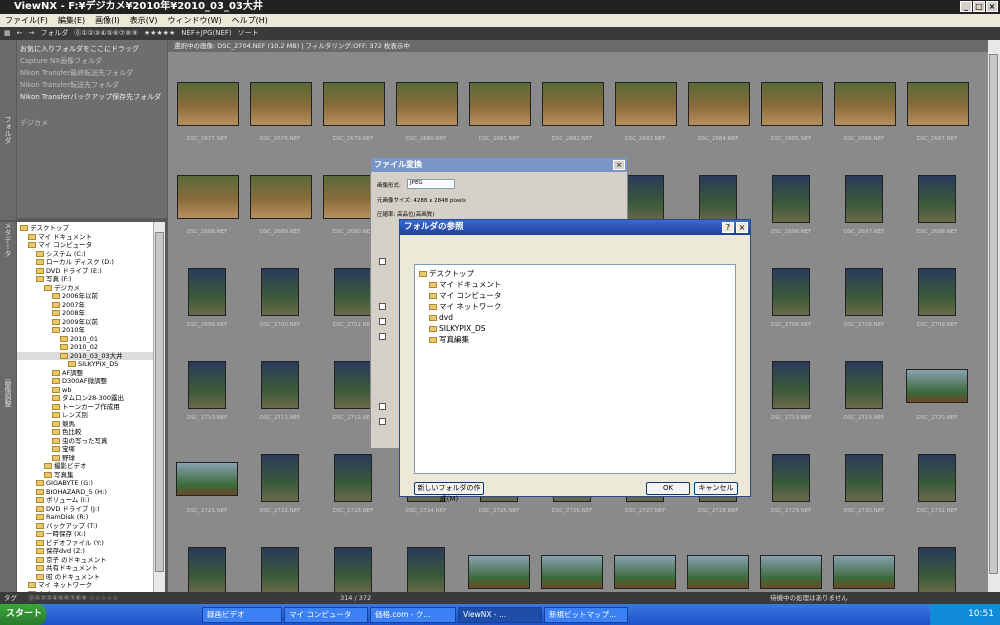 This screenshot has height=625, width=1000. I want to click on tree-item: 写真 (F:), so click(85, 279).